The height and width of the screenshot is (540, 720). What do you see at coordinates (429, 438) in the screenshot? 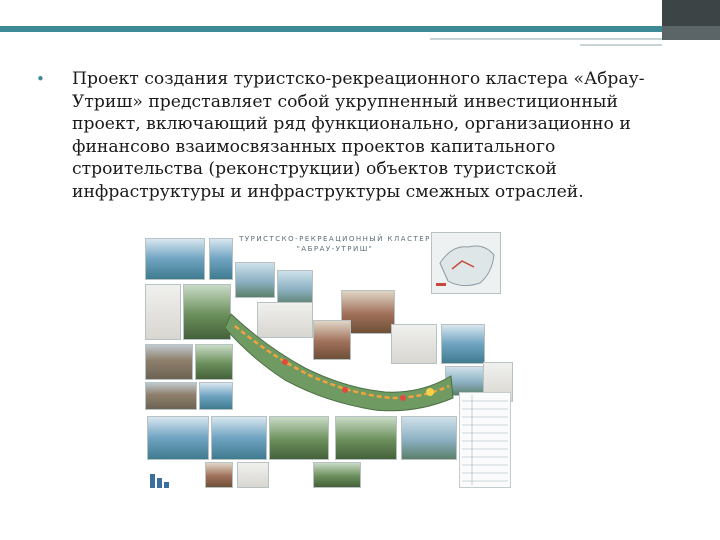
I see `photo-pier` at bounding box center [429, 438].